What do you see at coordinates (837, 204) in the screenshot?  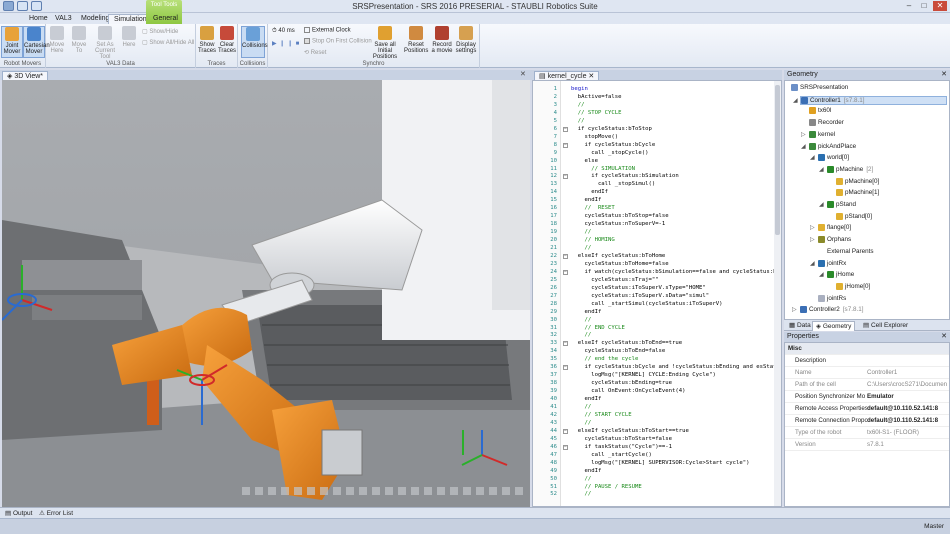 I see `tree-node: ◢ pStand` at bounding box center [837, 204].